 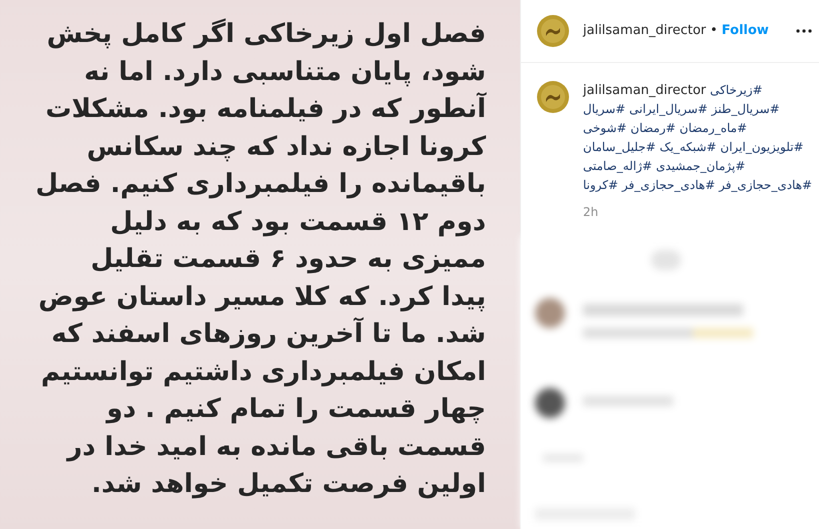 What do you see at coordinates (681, 109) in the screenshot?
I see `hashtag-line: #سریال_طنز #سریال_ایرانی #سریال` at bounding box center [681, 109].